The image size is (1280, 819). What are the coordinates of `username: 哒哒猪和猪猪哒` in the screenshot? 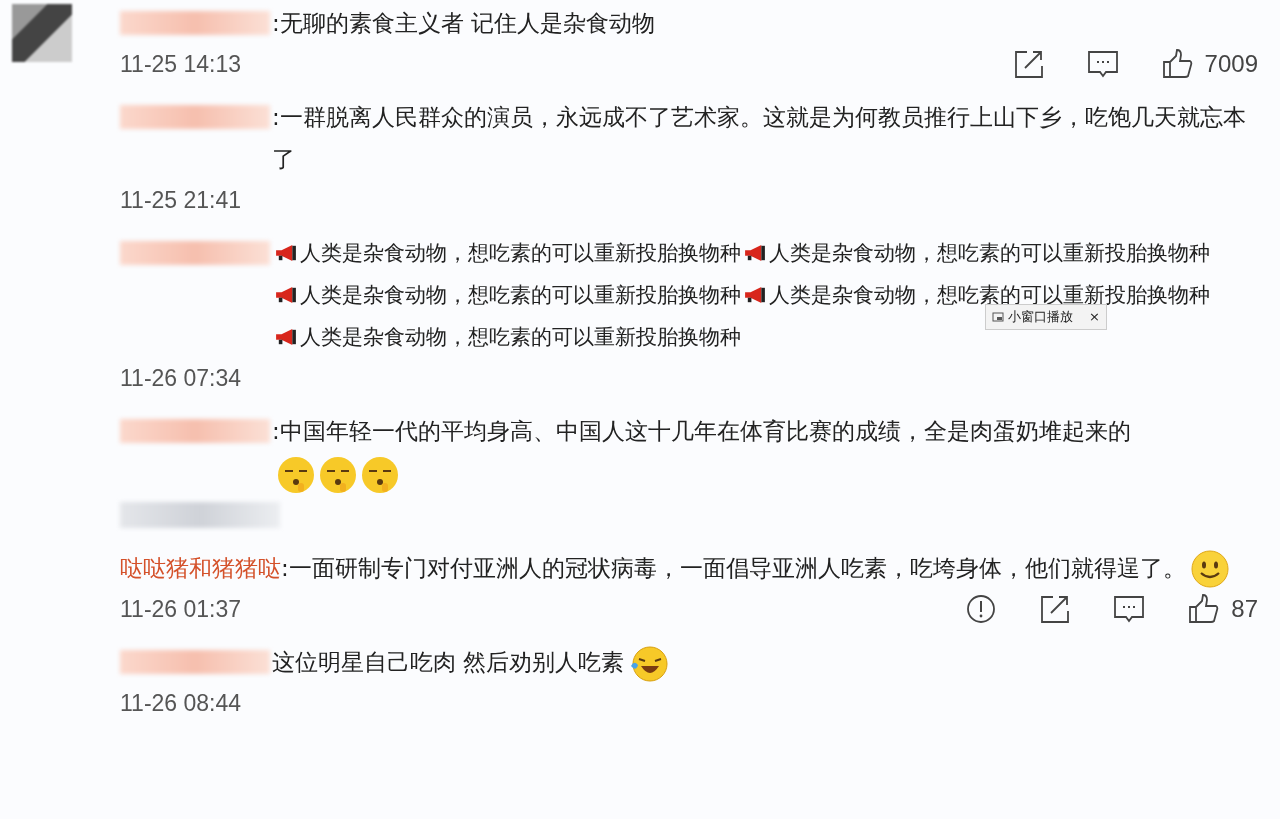 It's located at (200, 567).